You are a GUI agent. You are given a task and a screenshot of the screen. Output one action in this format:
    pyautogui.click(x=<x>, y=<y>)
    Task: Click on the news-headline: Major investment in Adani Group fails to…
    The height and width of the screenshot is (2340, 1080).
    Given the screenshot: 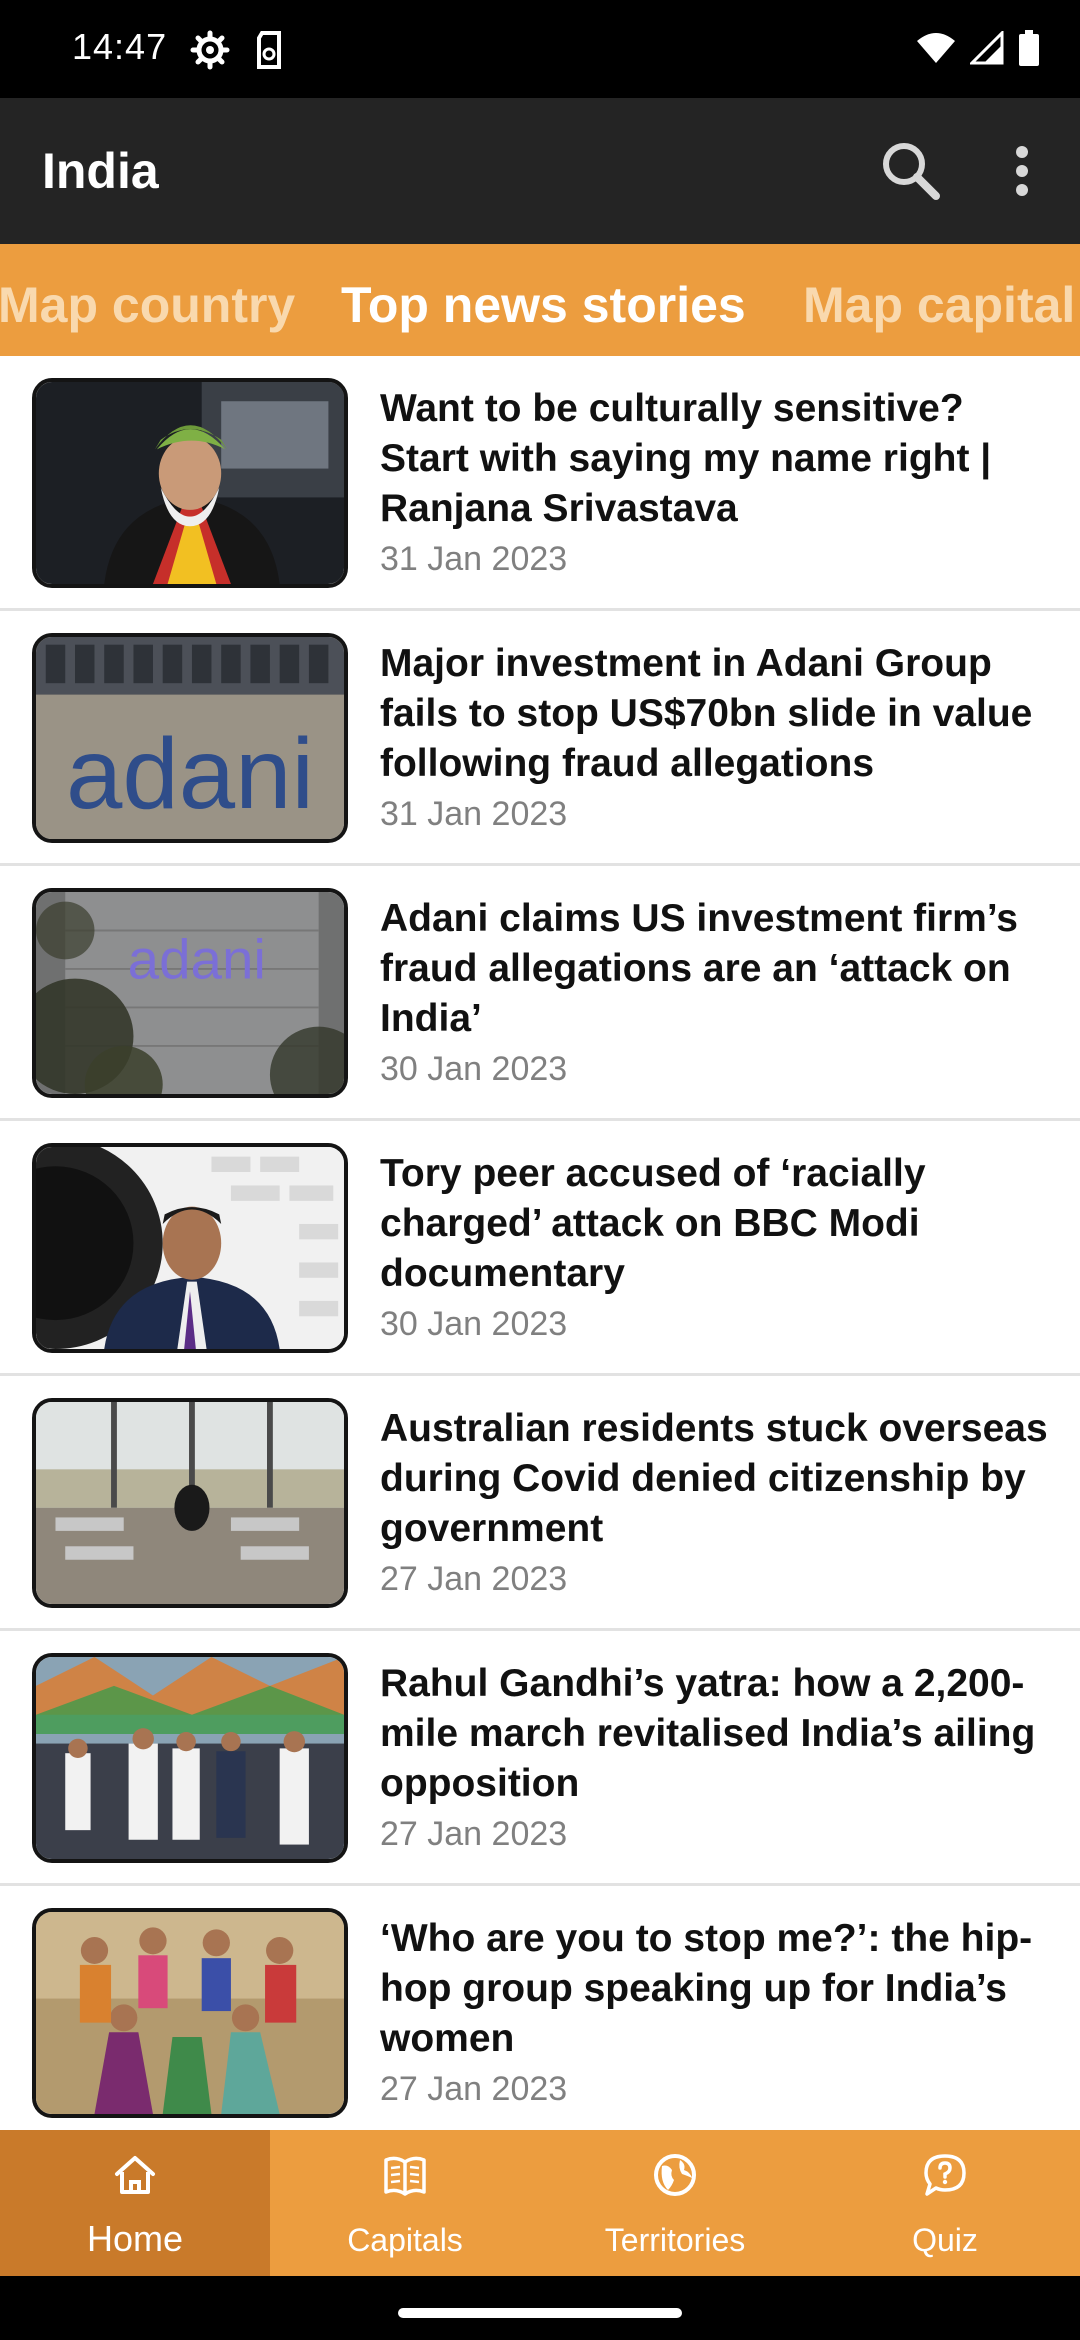 What is the action you would take?
    pyautogui.click(x=706, y=713)
    